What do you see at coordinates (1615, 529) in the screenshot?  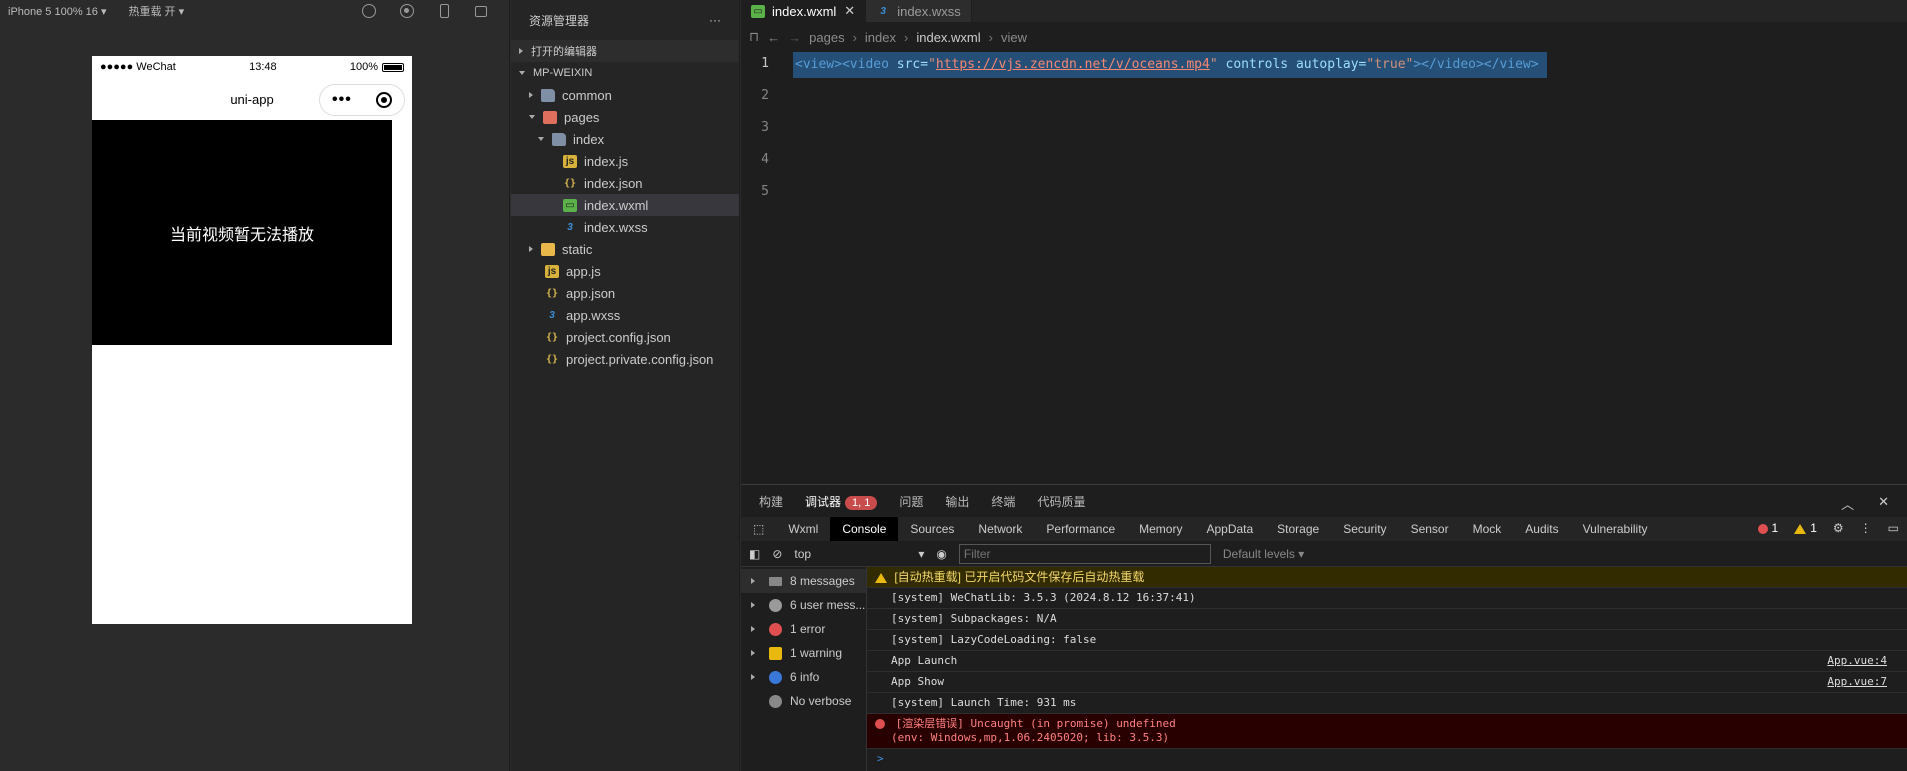 I see `devtab-vulnerability: Vulnerability` at bounding box center [1615, 529].